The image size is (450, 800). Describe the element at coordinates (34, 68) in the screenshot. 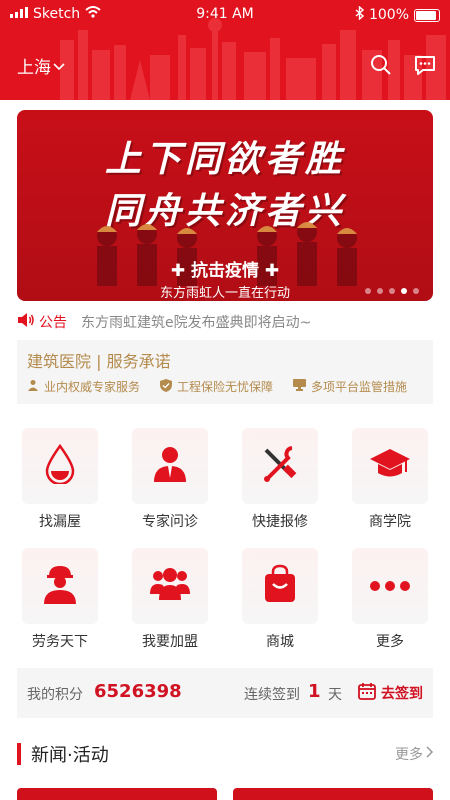

I see `city-name: 上海` at that location.